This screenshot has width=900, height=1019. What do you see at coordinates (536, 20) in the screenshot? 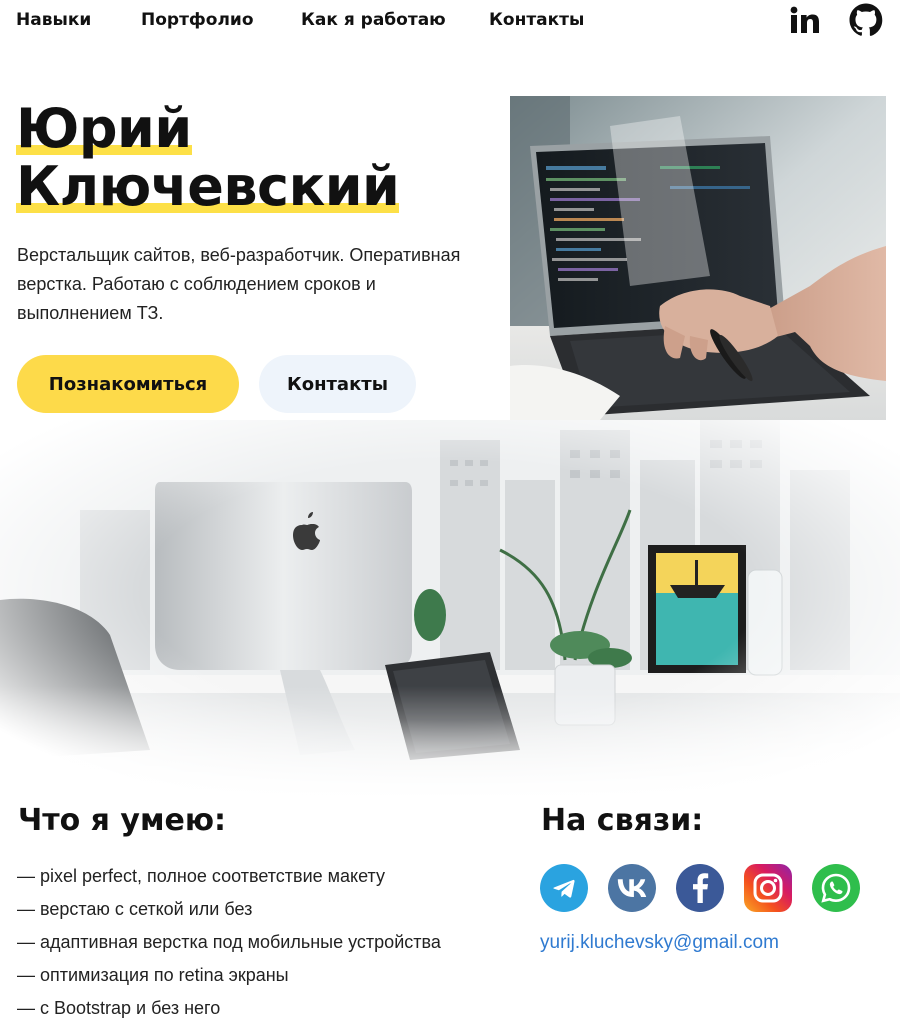
I see `nav-link-contacts: Контакты` at bounding box center [536, 20].